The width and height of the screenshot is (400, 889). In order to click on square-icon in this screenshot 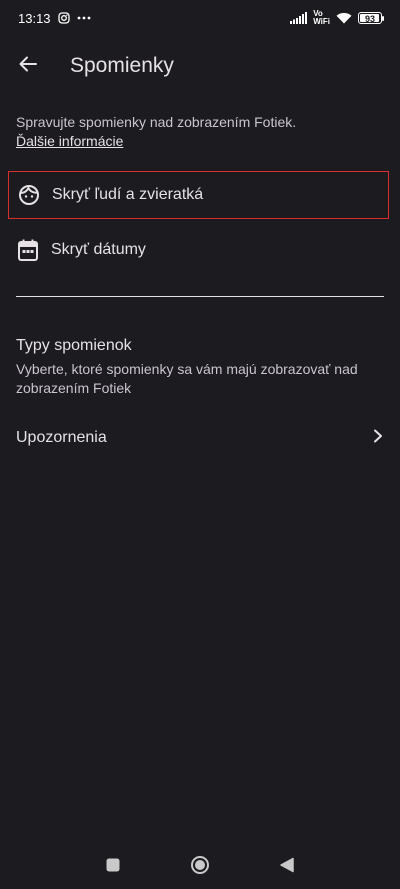, I will do `click(113, 865)`.